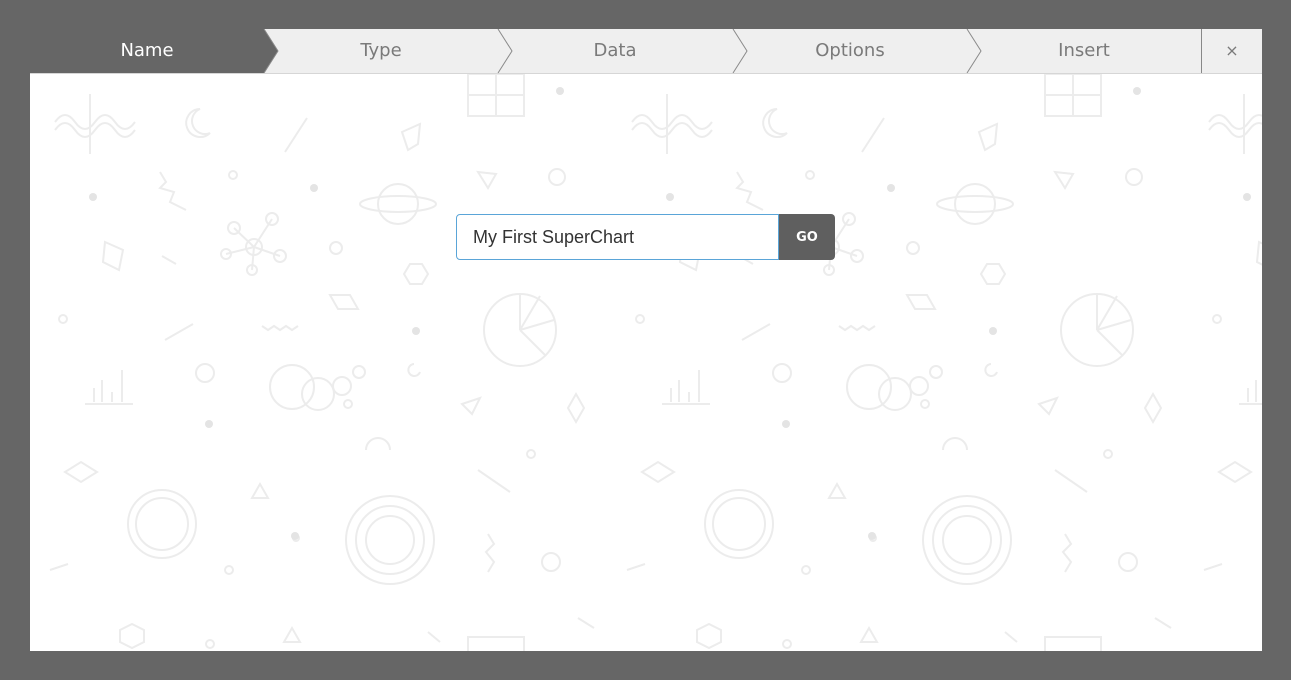 Image resolution: width=1291 pixels, height=680 pixels. Describe the element at coordinates (807, 237) in the screenshot. I see `go-button: GO` at that location.